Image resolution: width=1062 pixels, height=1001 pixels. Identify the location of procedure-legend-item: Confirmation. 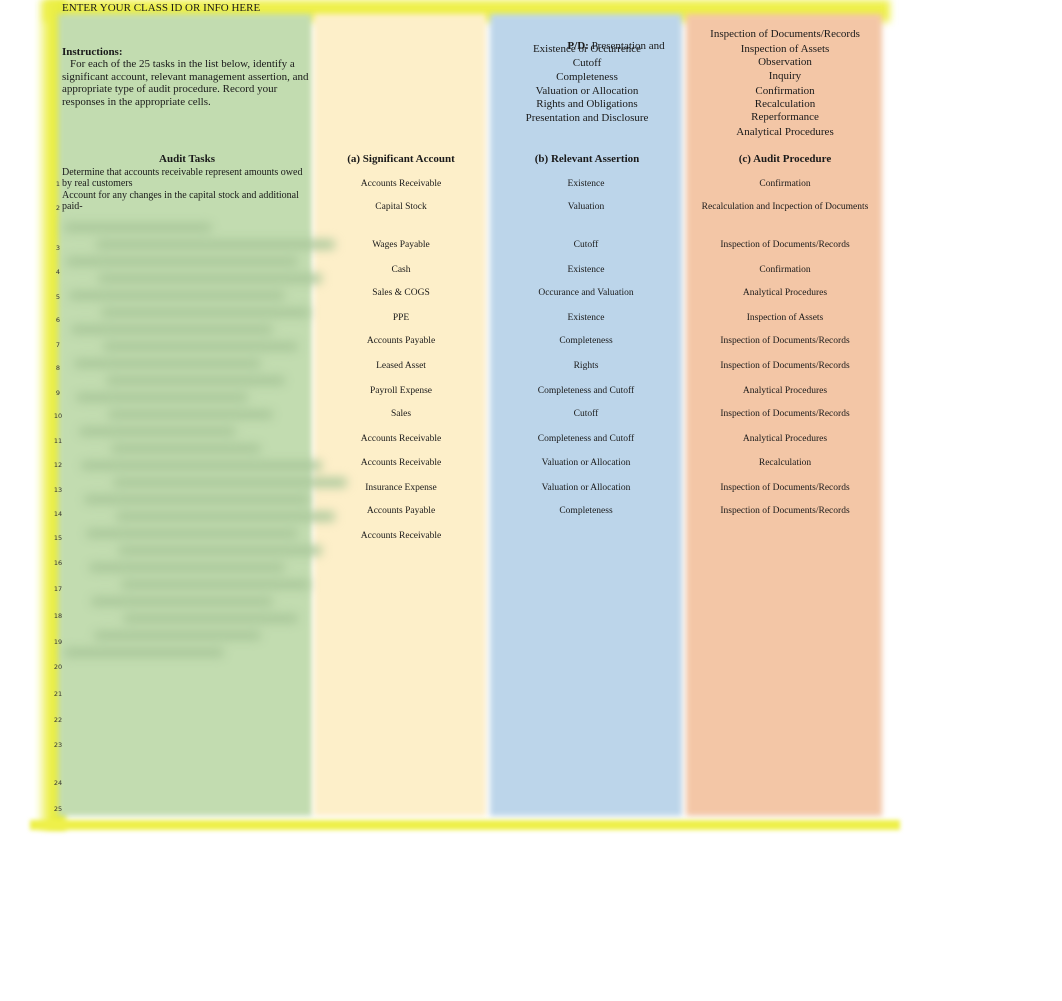
(785, 91).